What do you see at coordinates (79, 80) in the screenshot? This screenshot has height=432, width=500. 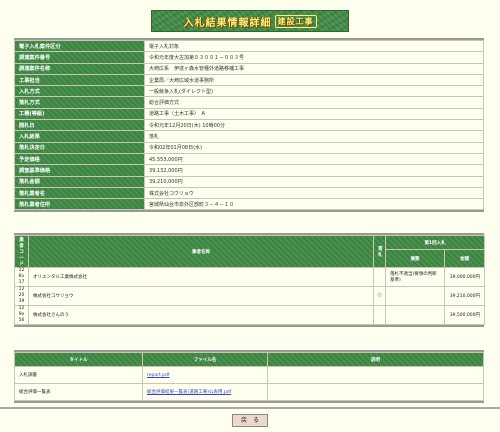 I see `info-label: 工事担当` at bounding box center [79, 80].